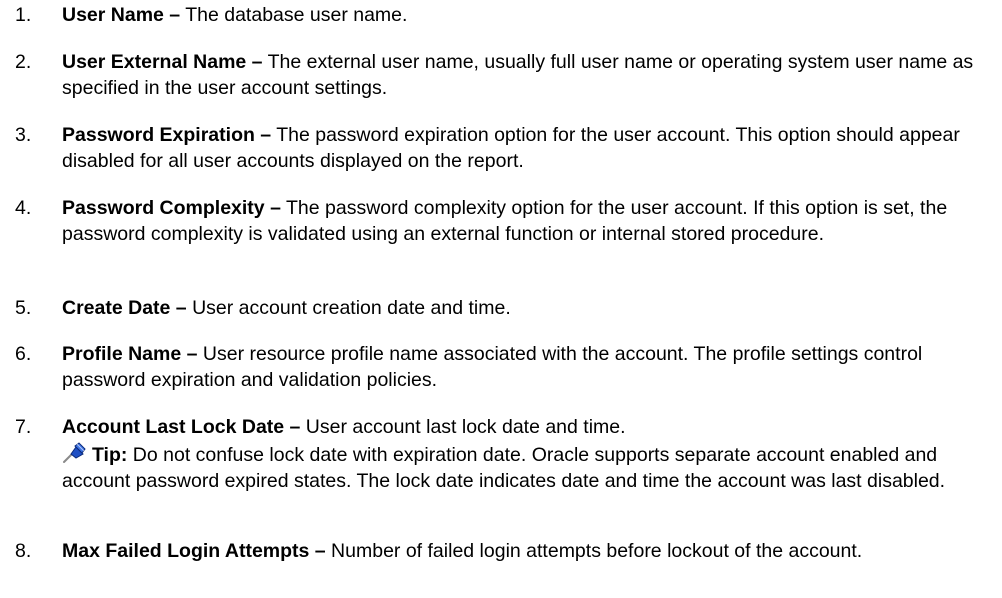 The height and width of the screenshot is (598, 1002). I want to click on item-term: Password Expiration –, so click(167, 135).